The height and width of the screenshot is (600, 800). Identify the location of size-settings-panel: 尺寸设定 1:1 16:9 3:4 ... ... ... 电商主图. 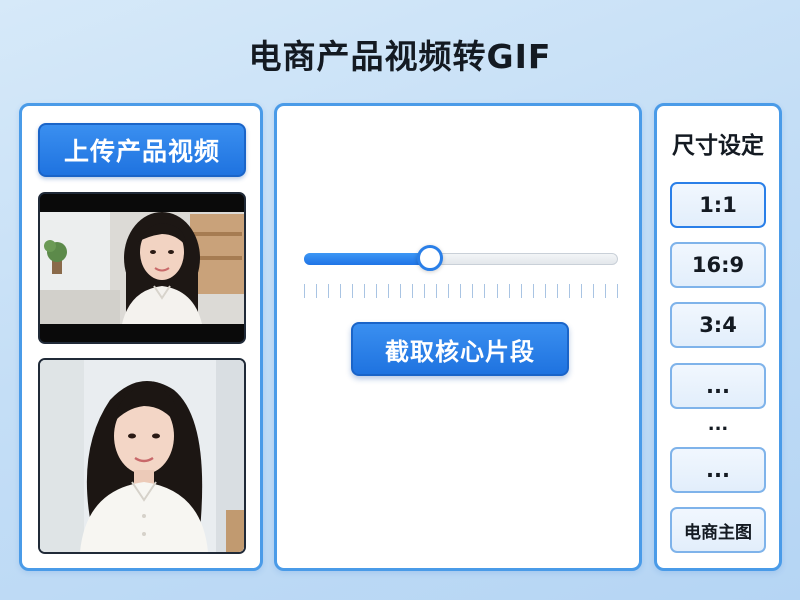
(718, 337).